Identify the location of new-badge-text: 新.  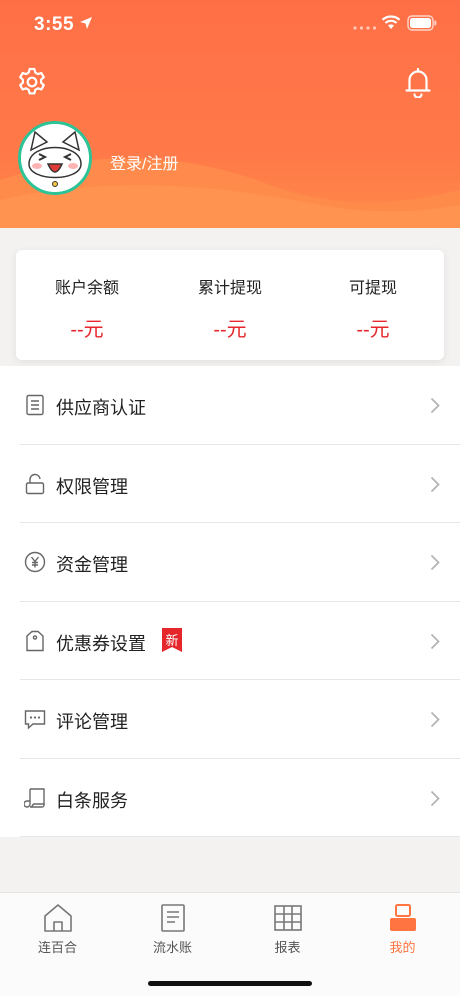
(172, 640).